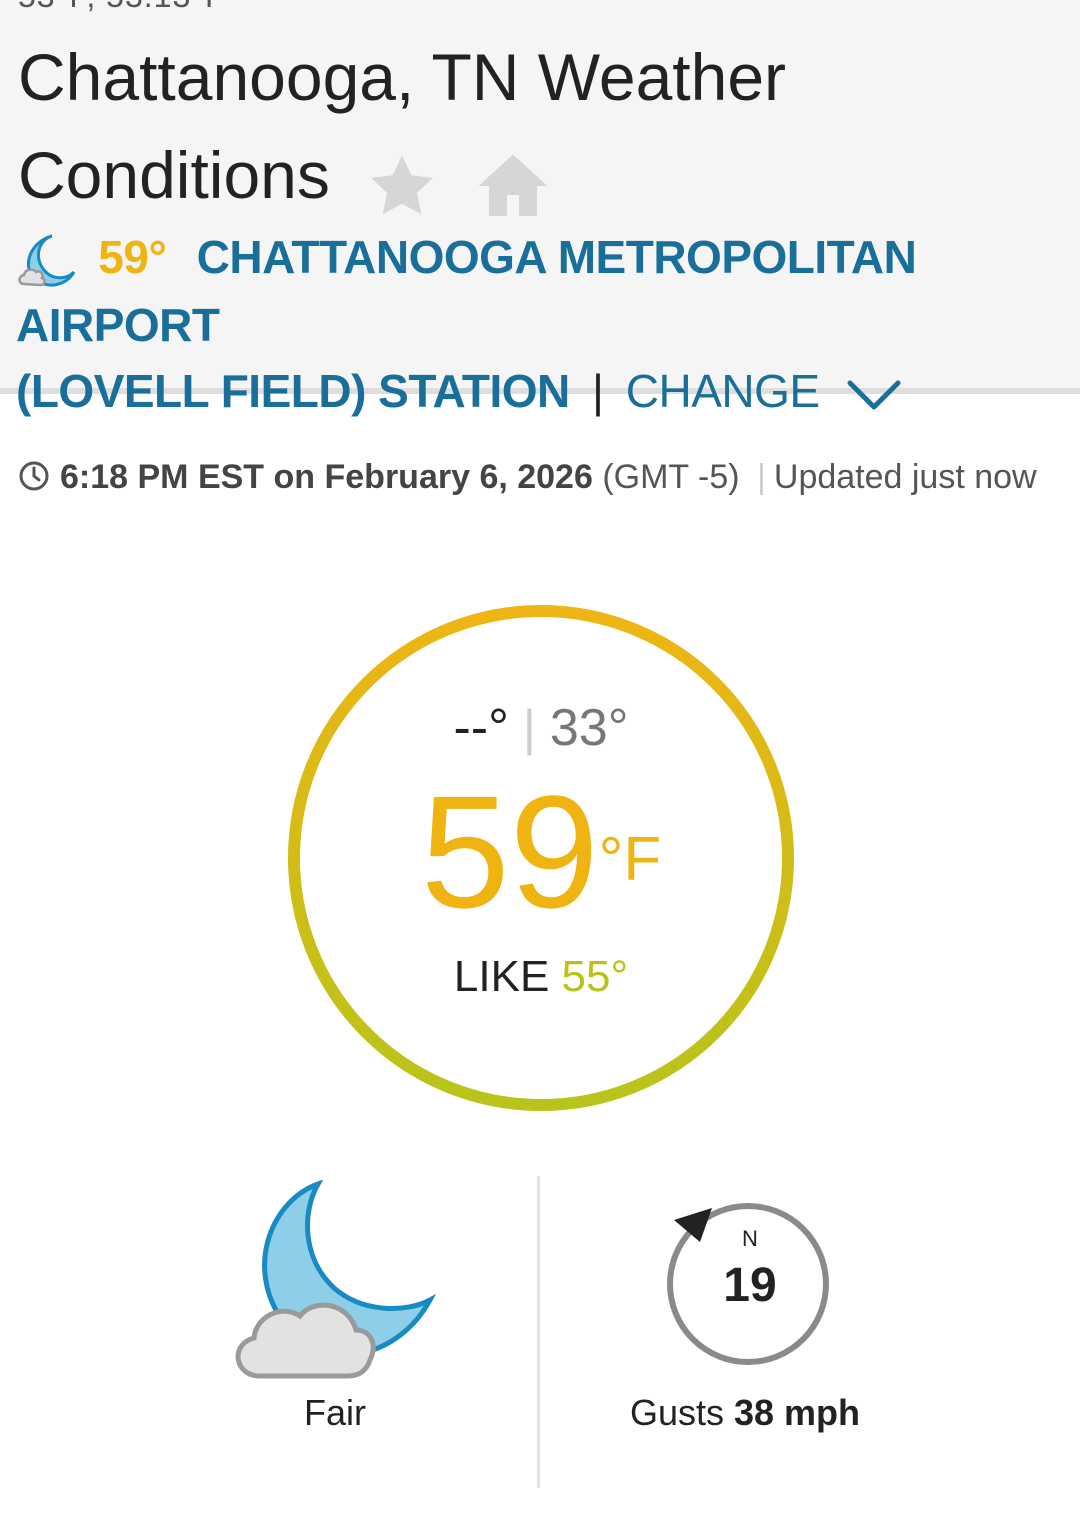 This screenshot has width=1080, height=1529. I want to click on station-name-line2: (LOVELL FIELD) STATION, so click(293, 391).